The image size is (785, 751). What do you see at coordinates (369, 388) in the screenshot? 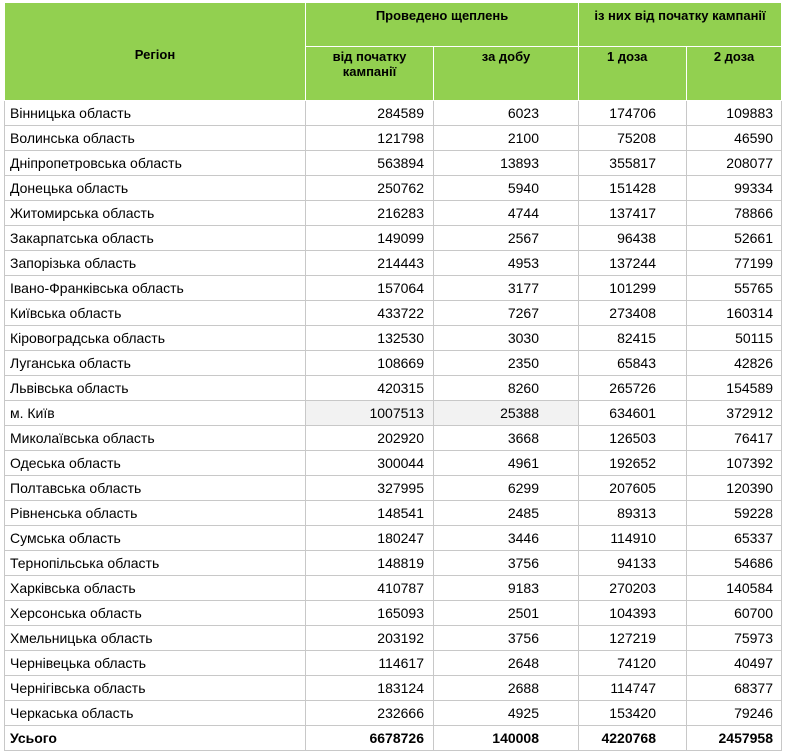
I see `cell-since-start: 420315` at bounding box center [369, 388].